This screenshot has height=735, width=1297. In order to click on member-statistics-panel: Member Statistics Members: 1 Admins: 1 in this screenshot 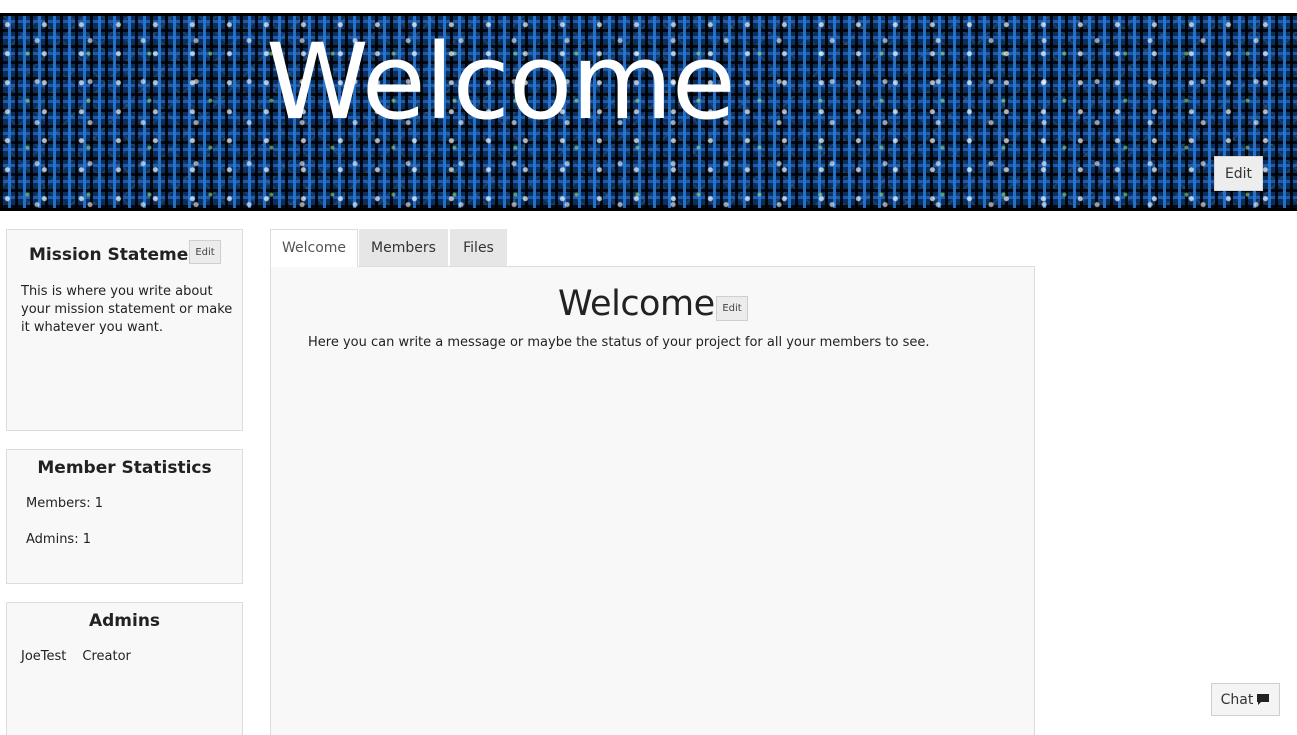, I will do `click(124, 516)`.